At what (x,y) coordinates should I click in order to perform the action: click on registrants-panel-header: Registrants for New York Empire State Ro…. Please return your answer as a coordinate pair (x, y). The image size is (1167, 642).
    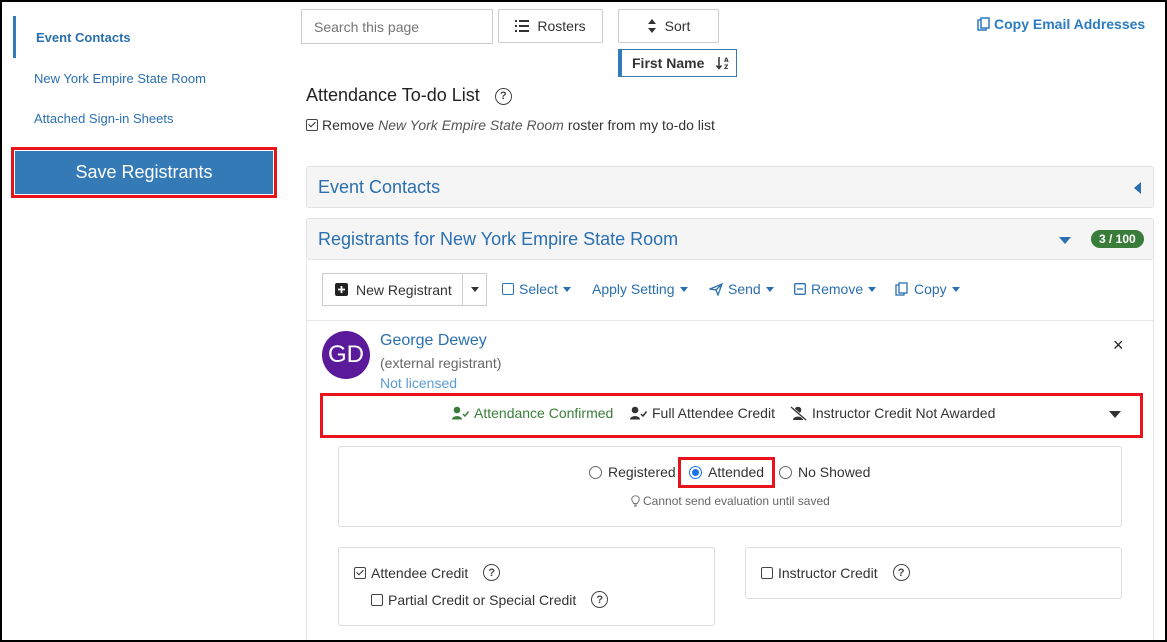
    Looking at the image, I should click on (730, 239).